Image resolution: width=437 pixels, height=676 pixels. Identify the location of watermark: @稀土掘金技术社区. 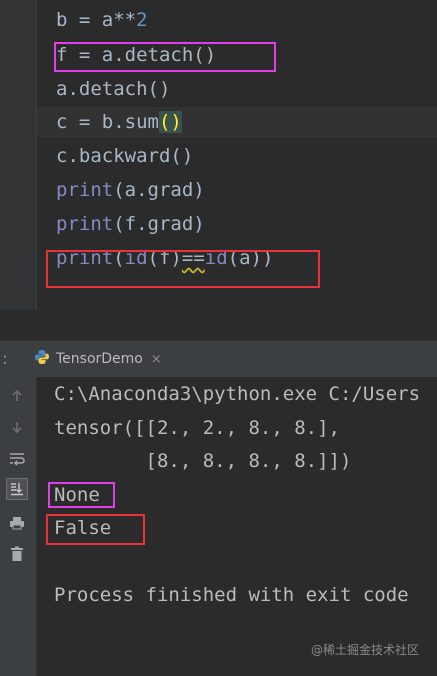
(364, 650).